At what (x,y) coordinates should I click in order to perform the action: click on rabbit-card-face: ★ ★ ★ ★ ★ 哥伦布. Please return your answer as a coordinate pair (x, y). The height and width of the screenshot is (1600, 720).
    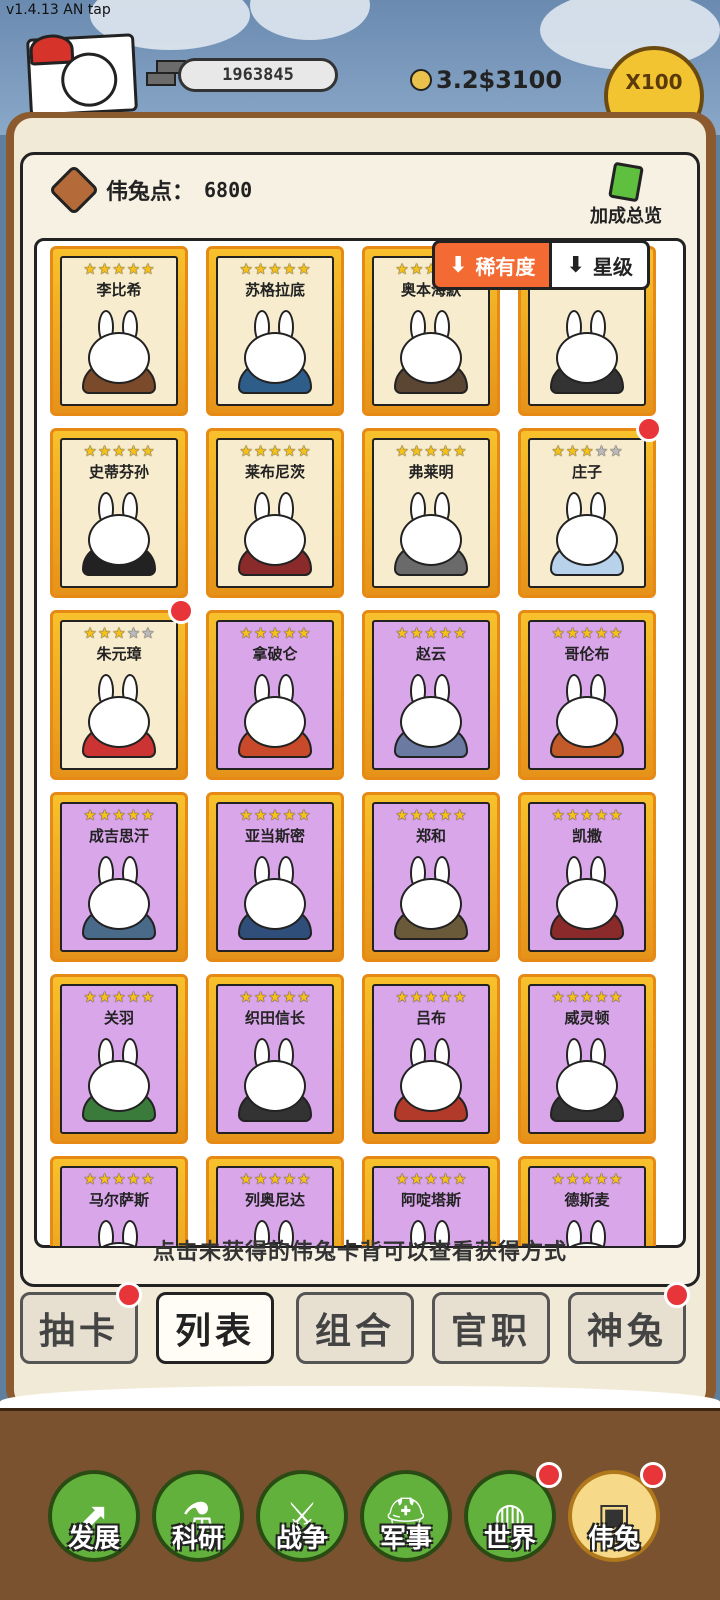
    Looking at the image, I should click on (587, 695).